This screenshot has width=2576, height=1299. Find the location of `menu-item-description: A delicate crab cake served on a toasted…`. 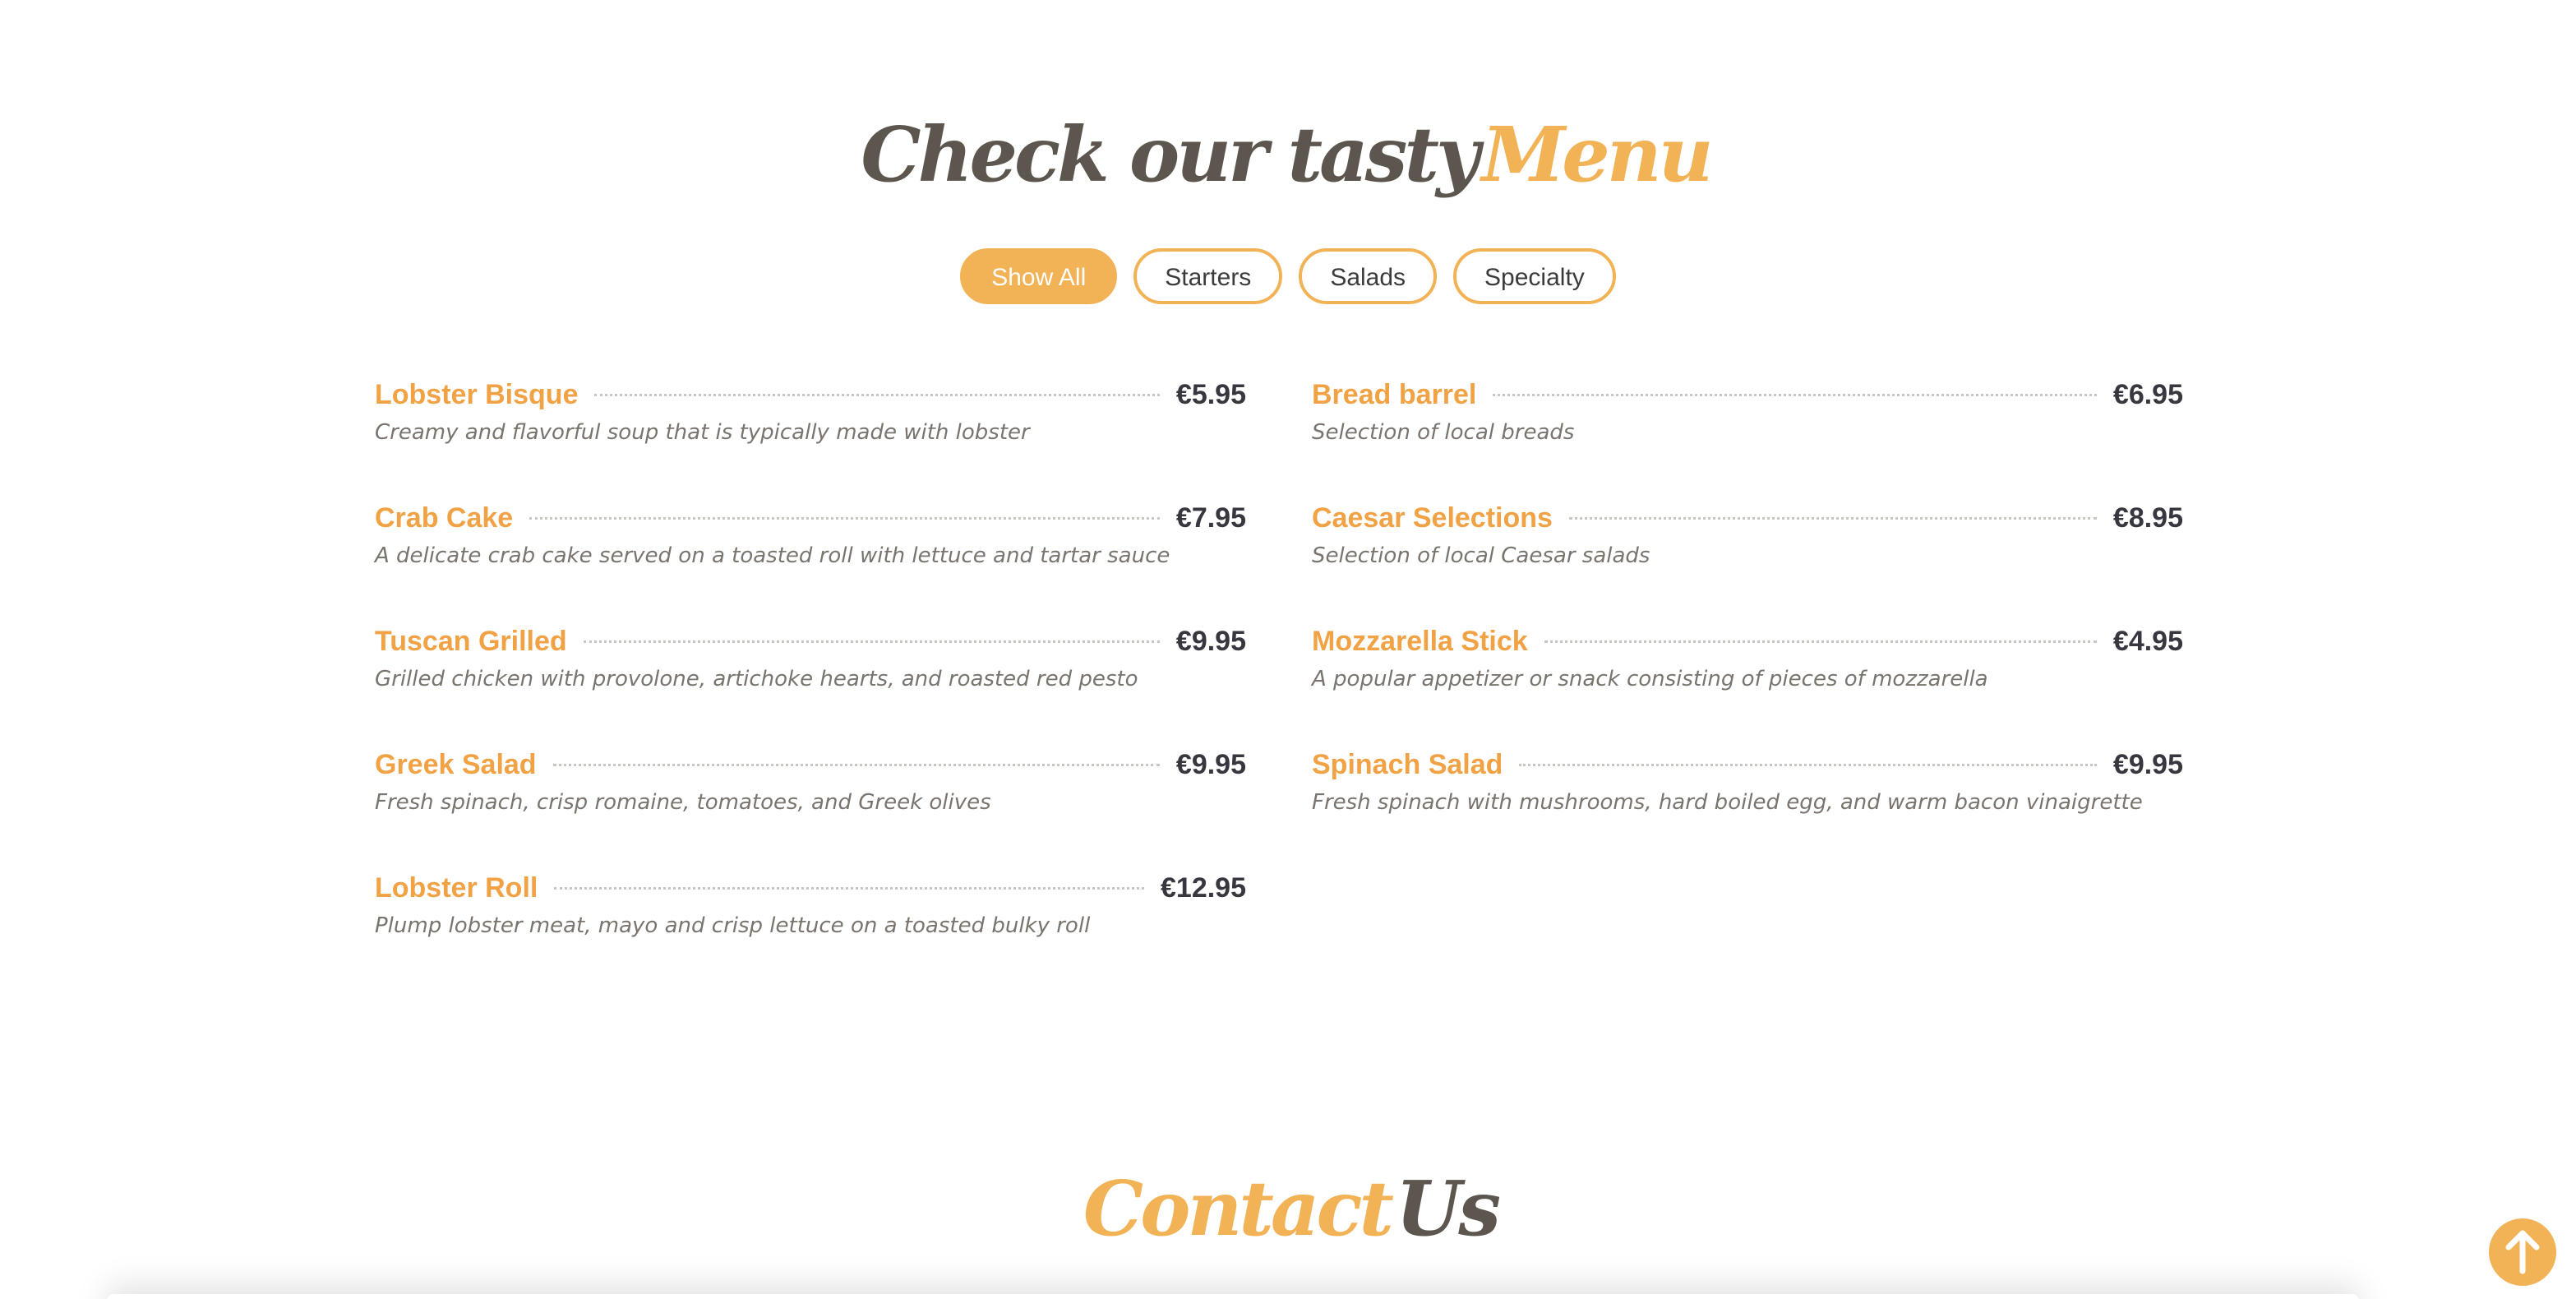

menu-item-description: A delicate crab cake served on a toasted… is located at coordinates (773, 556).